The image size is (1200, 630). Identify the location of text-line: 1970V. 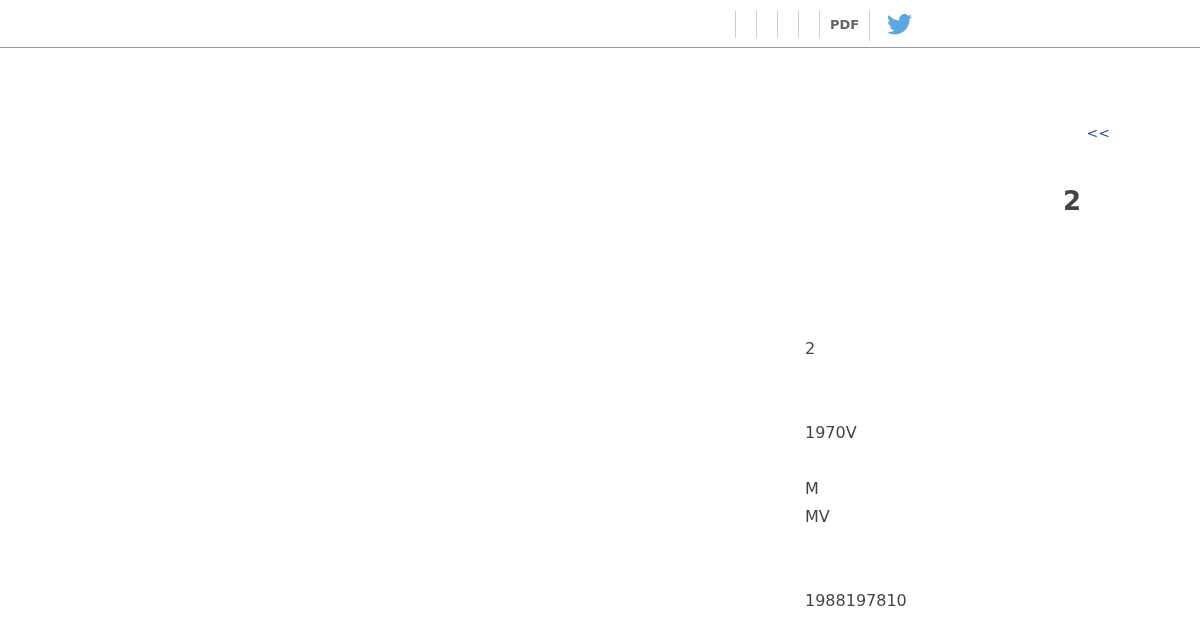
(831, 433).